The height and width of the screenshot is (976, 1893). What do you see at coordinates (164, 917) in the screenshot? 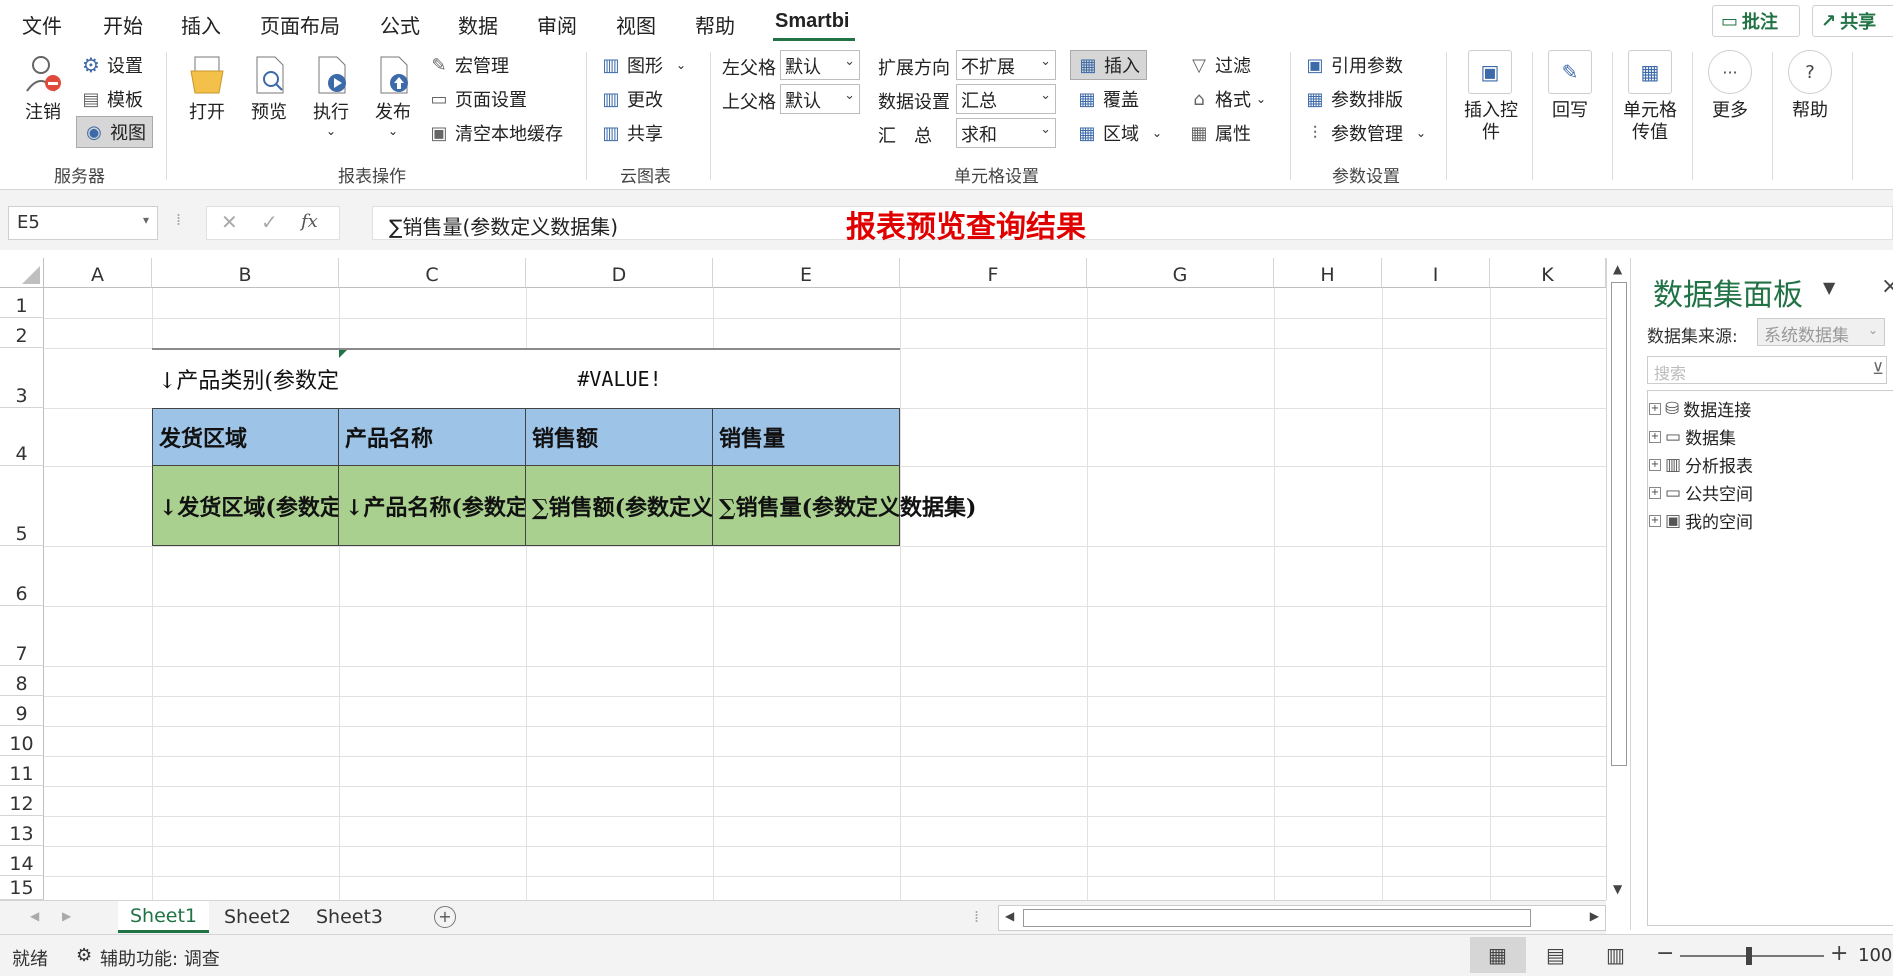
I see `sheet-tab-1: Sheet1` at bounding box center [164, 917].